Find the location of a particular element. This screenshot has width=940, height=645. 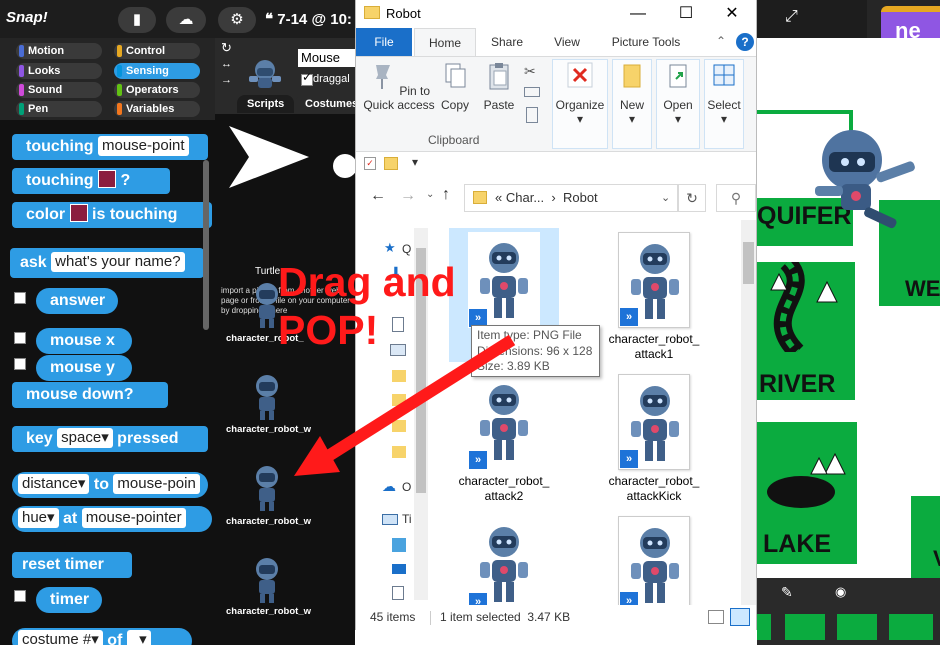

rotation-both-icon: ↔ is located at coordinates (226, 64).